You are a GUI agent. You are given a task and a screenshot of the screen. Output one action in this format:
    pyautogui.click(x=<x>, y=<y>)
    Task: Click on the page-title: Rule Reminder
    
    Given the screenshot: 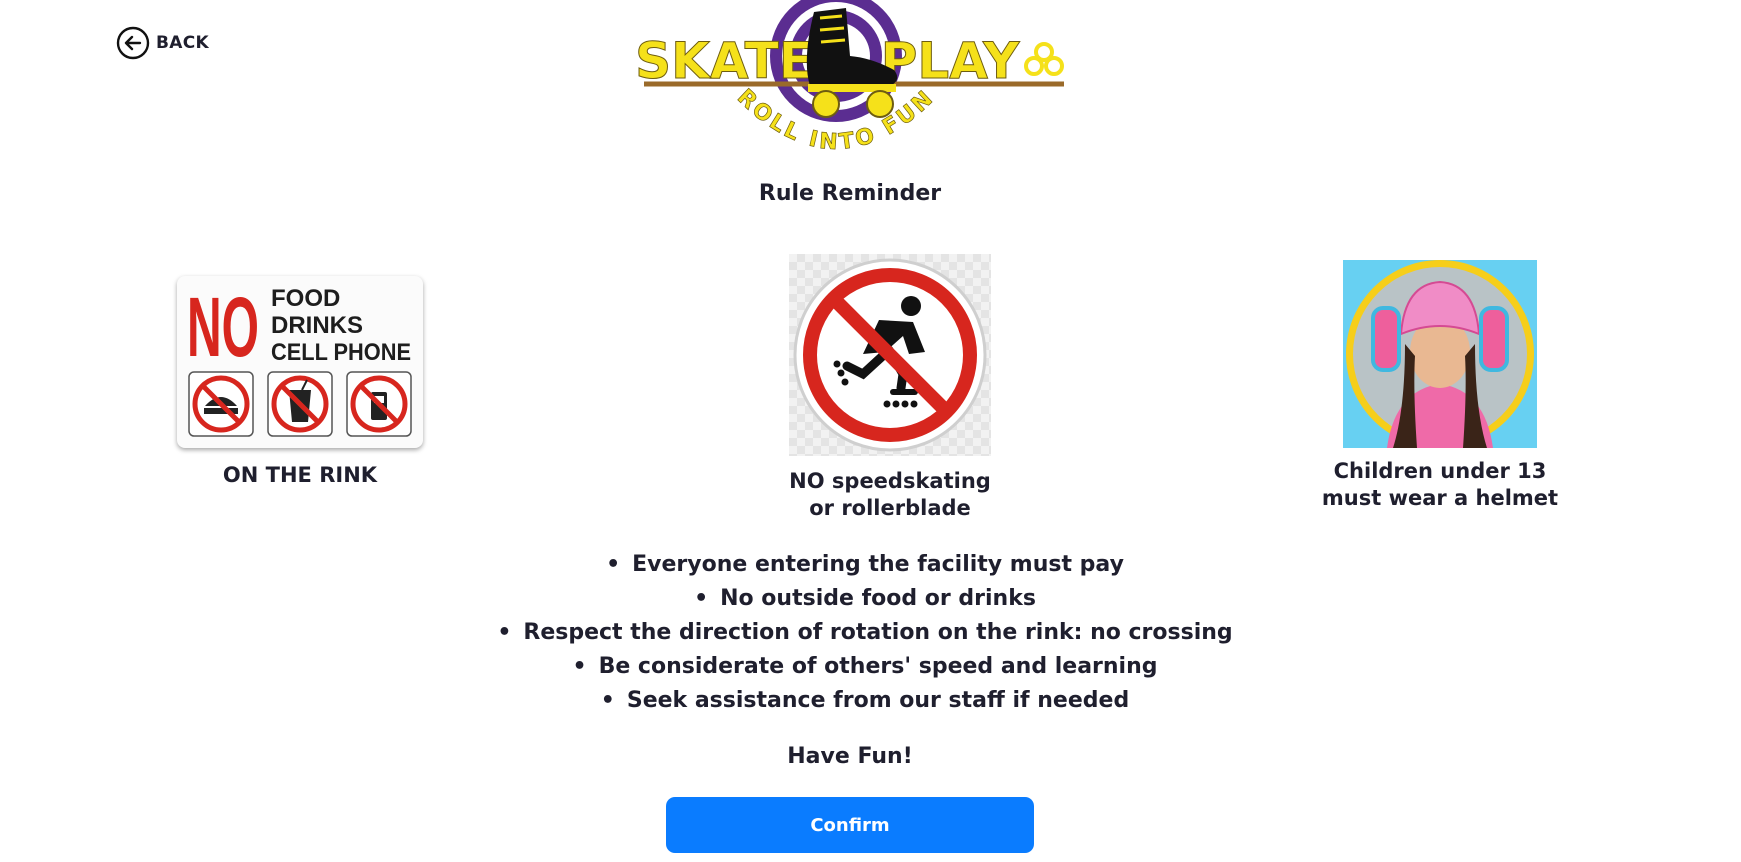 What is the action you would take?
    pyautogui.click(x=850, y=193)
    